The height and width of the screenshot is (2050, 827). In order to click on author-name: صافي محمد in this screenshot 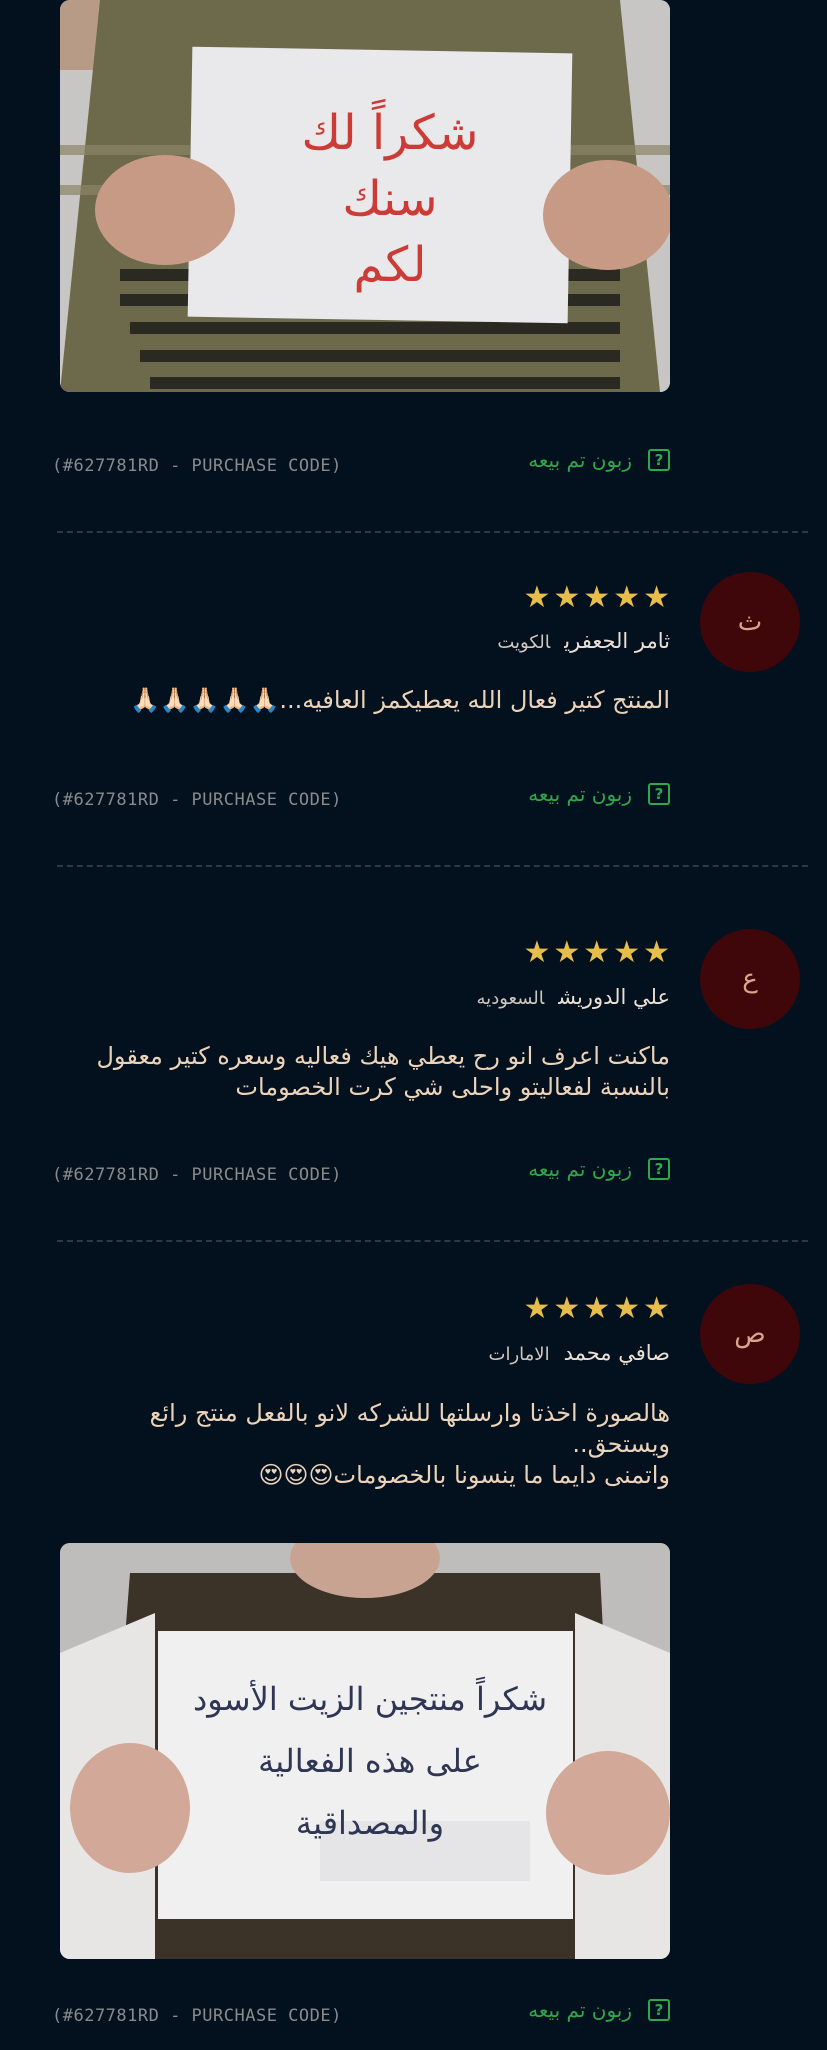, I will do `click(616, 1353)`.